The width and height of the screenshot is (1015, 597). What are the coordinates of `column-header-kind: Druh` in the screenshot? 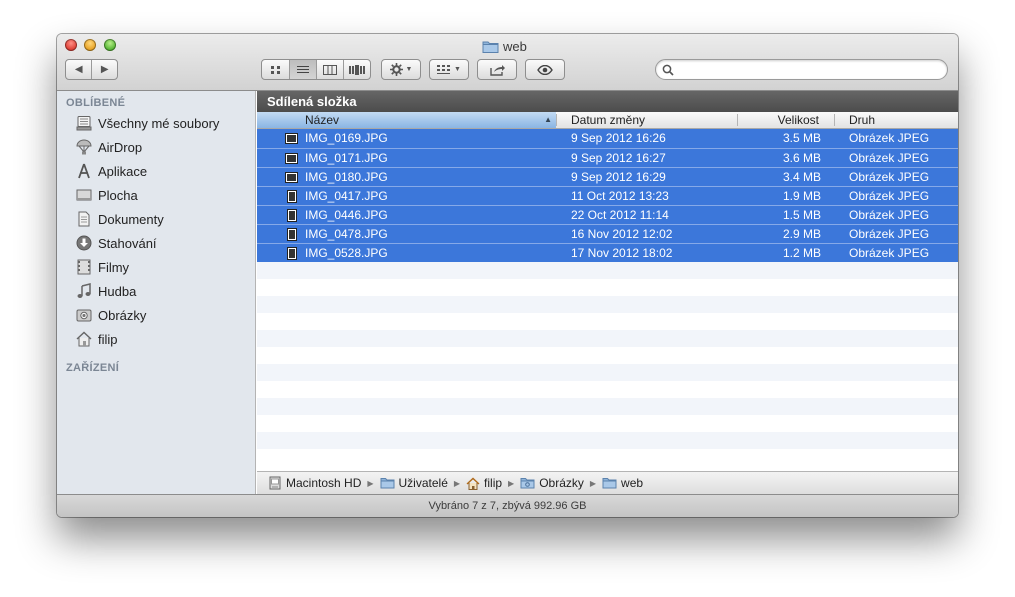 It's located at (895, 120).